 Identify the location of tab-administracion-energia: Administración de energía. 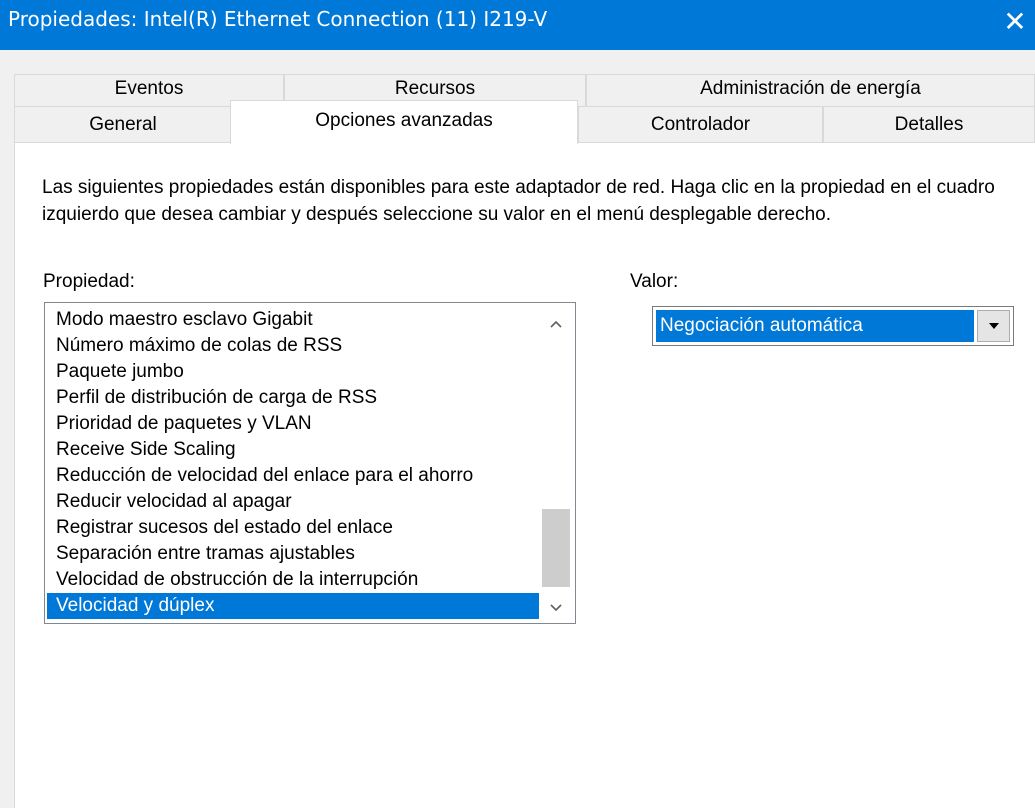
(810, 90).